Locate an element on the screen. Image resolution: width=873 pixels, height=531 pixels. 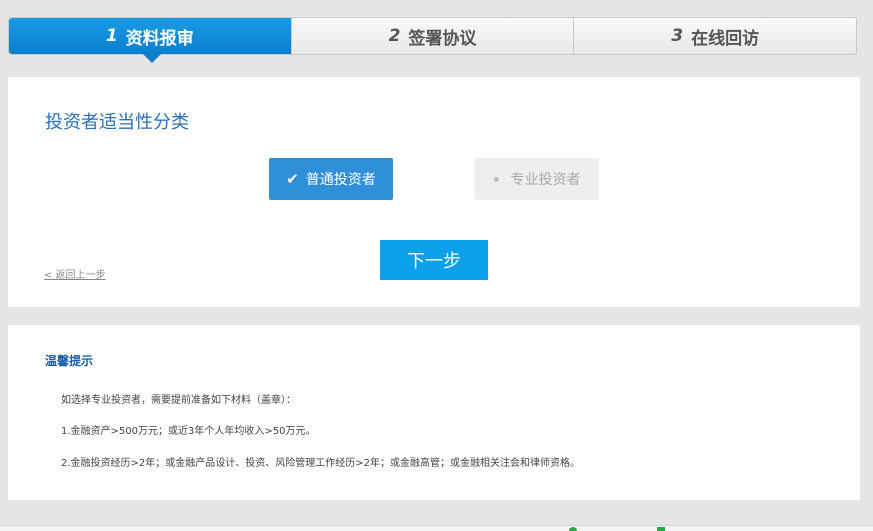
step-3: 3 在线回访 is located at coordinates (715, 36).